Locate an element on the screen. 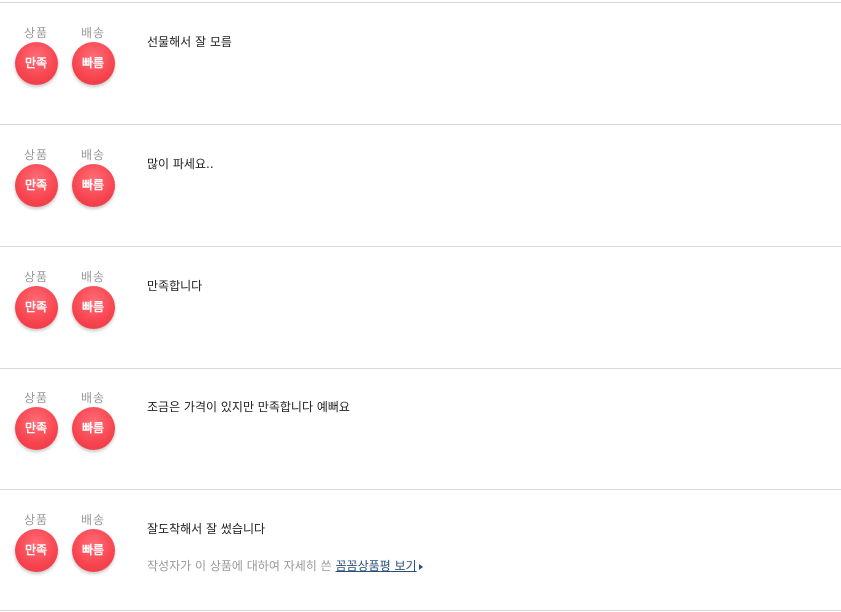 The image size is (841, 612). divider is located at coordinates (420, 610).